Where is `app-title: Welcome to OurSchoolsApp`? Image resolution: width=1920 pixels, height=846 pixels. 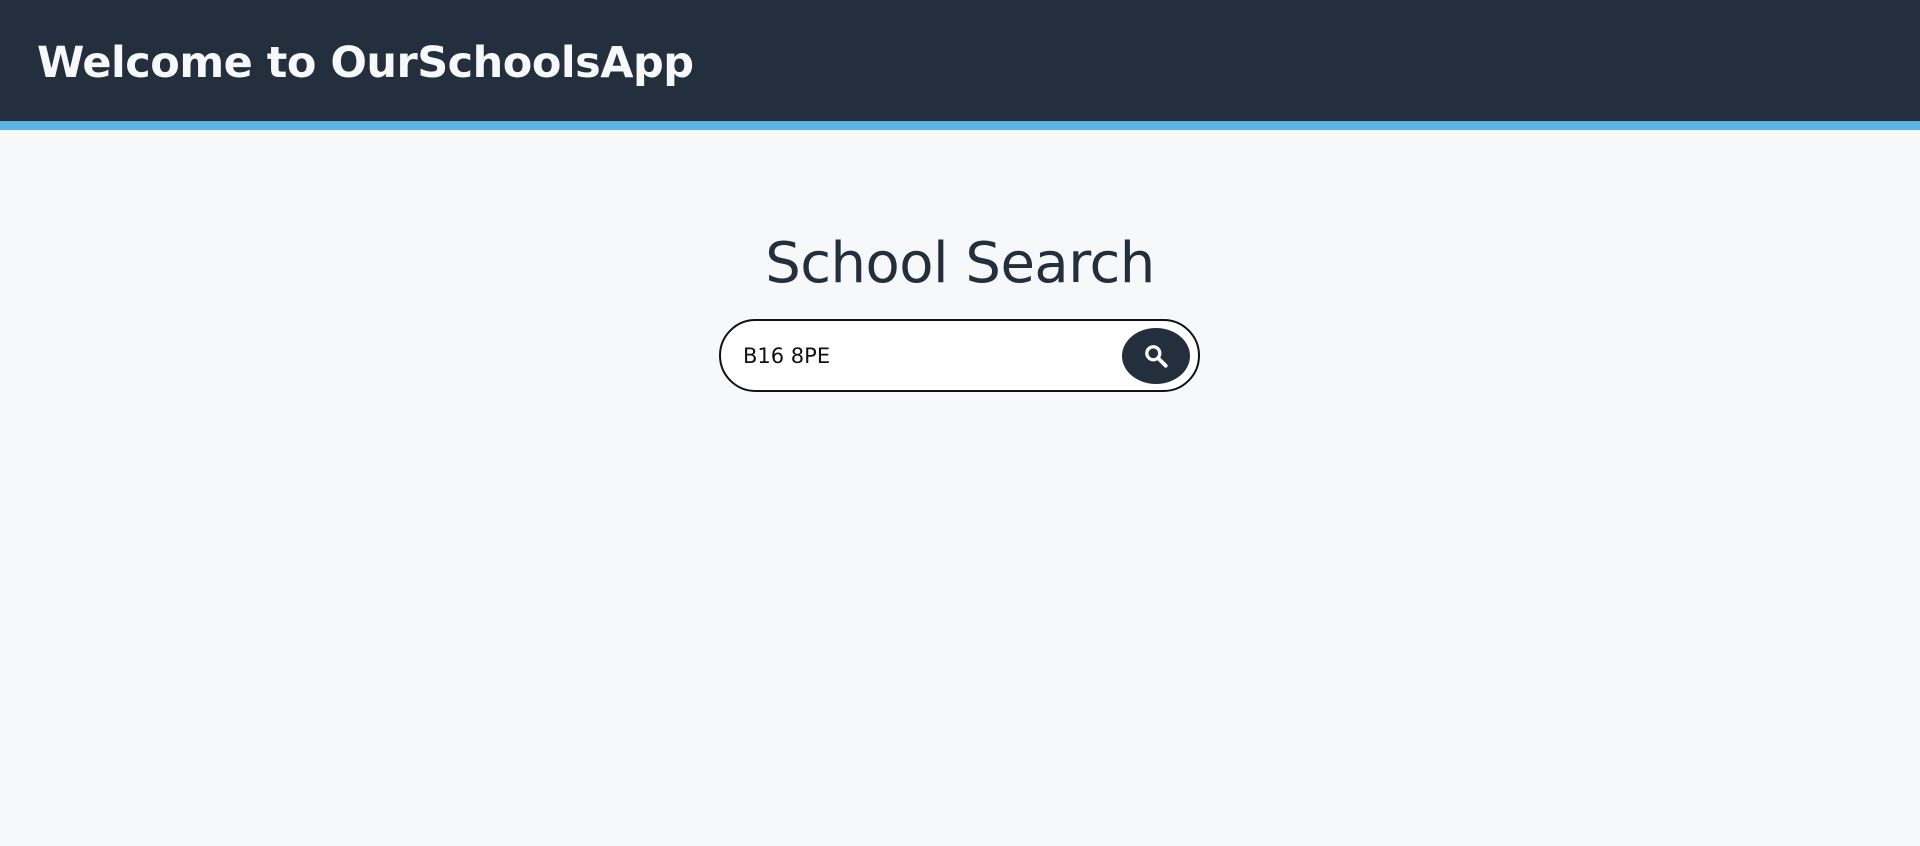 app-title: Welcome to OurSchoolsApp is located at coordinates (365, 63).